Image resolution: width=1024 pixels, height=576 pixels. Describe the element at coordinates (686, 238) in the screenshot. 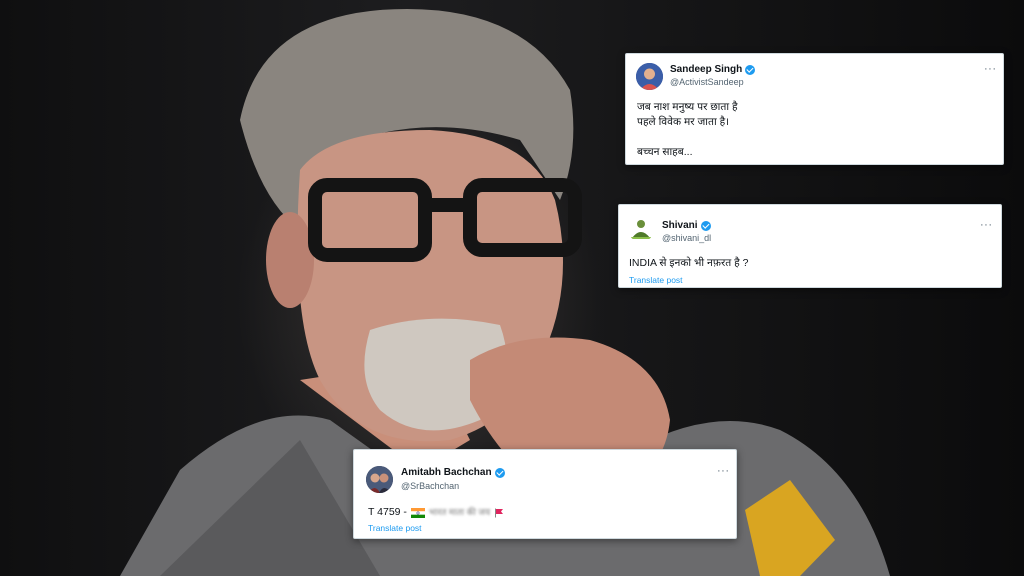

I see `user-handle: @shivani_dl` at that location.